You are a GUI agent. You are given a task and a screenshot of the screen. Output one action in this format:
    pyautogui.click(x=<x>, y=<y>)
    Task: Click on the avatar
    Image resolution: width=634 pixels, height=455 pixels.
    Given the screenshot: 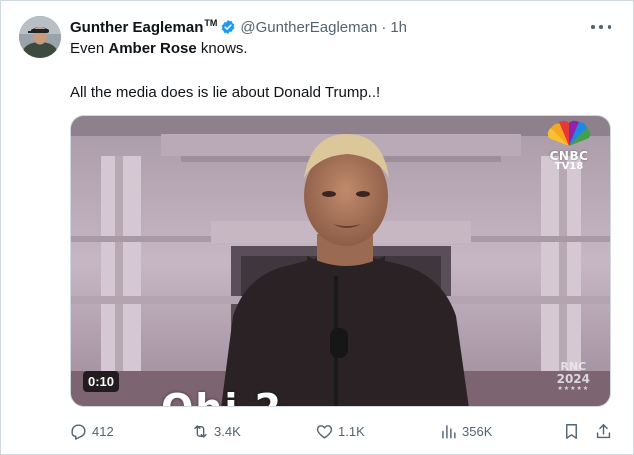 What is the action you would take?
    pyautogui.click(x=40, y=37)
    